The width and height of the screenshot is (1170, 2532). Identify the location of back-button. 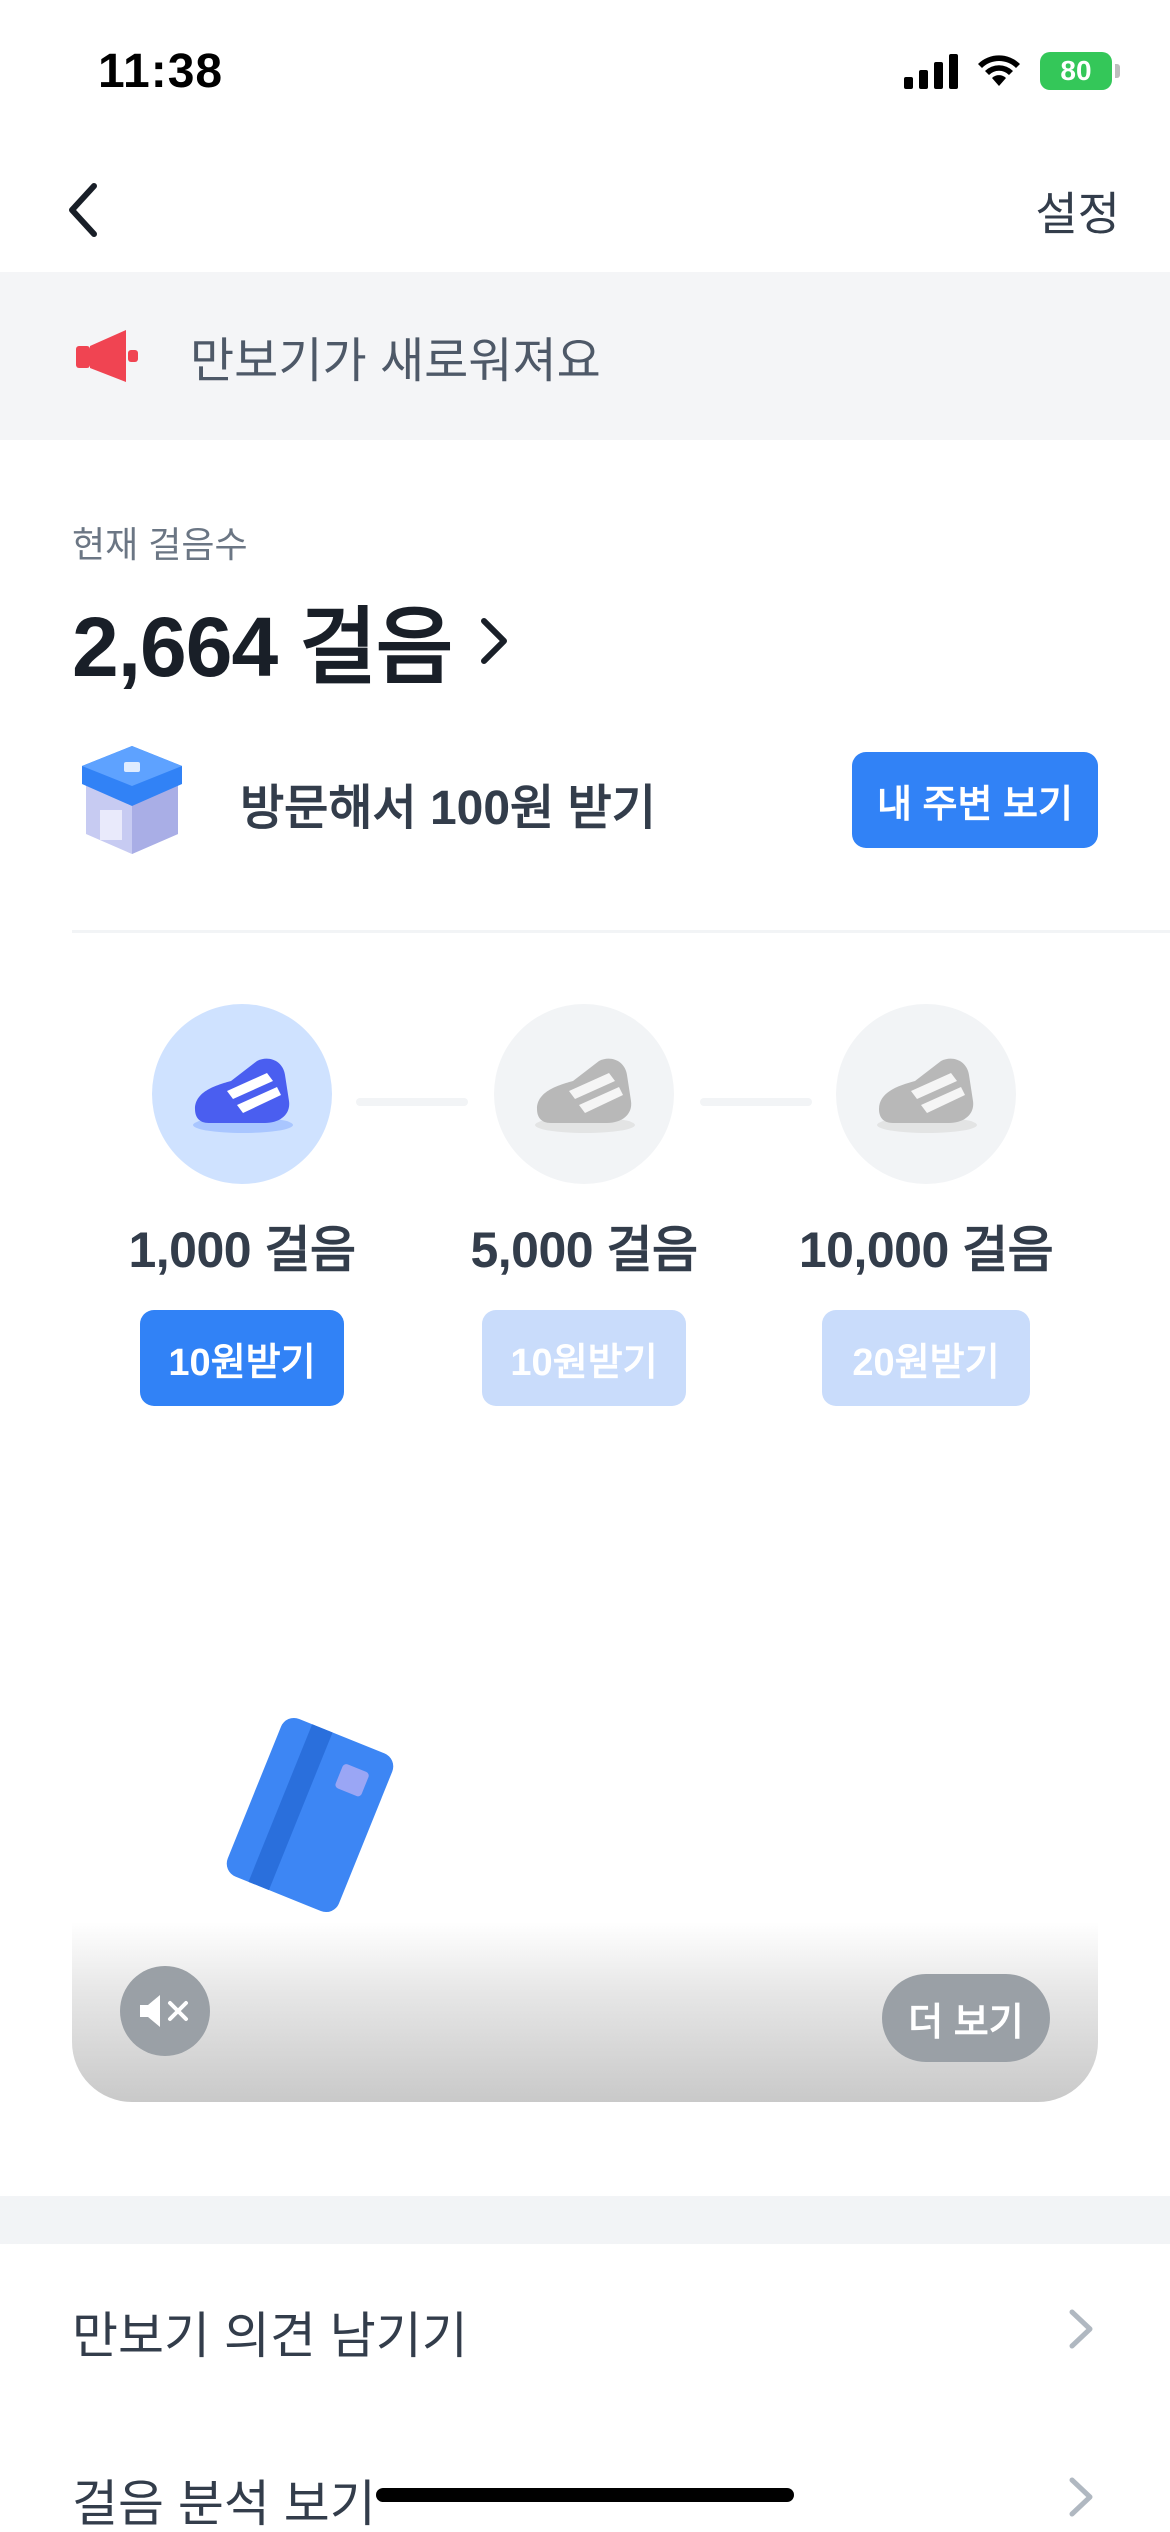
(84, 210).